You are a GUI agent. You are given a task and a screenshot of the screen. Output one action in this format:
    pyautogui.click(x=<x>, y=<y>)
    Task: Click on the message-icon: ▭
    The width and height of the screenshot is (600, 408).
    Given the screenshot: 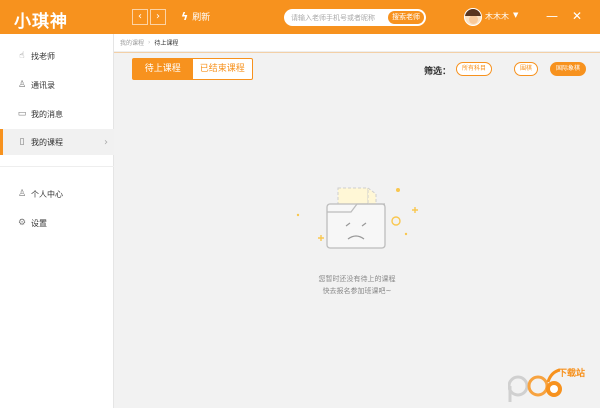 What is the action you would take?
    pyautogui.click(x=22, y=114)
    